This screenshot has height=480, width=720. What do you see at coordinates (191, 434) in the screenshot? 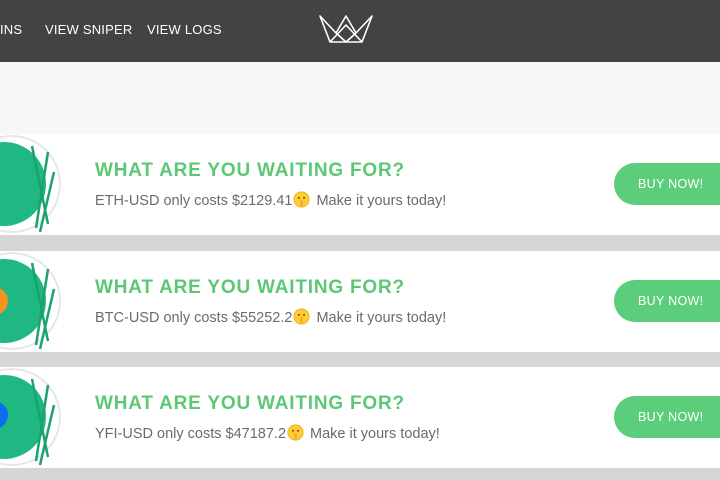
I see `price-text: YFI-USD only costs $47187.2` at bounding box center [191, 434].